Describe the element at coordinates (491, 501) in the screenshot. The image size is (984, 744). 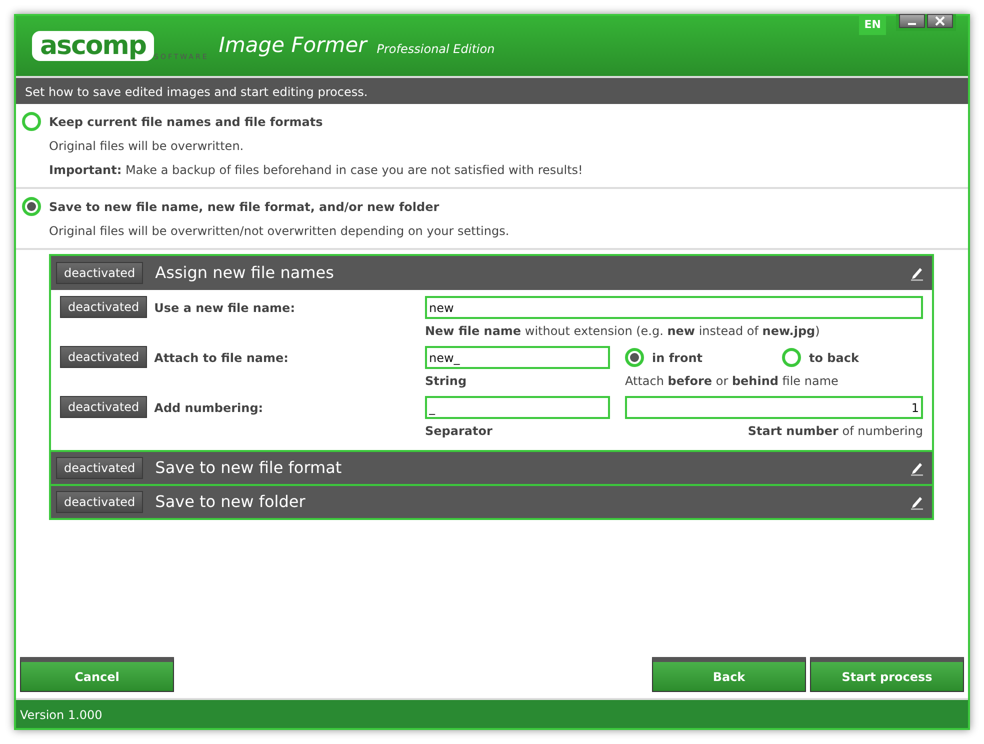
I see `section-header: deactivated Save to new folder` at that location.